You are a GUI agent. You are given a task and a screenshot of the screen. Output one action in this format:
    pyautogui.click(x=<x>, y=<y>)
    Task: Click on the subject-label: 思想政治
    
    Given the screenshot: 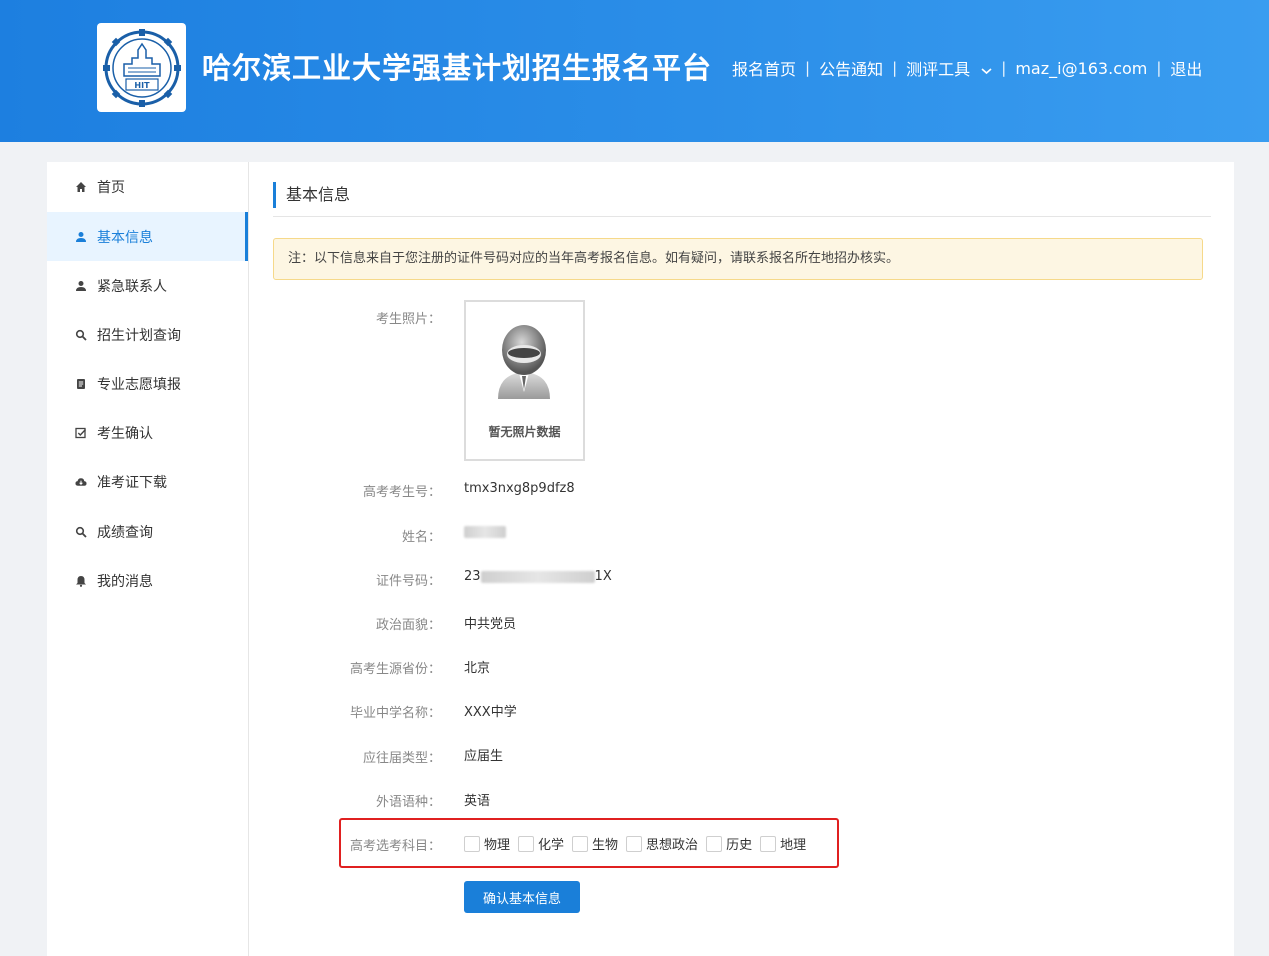 What is the action you would take?
    pyautogui.click(x=672, y=845)
    